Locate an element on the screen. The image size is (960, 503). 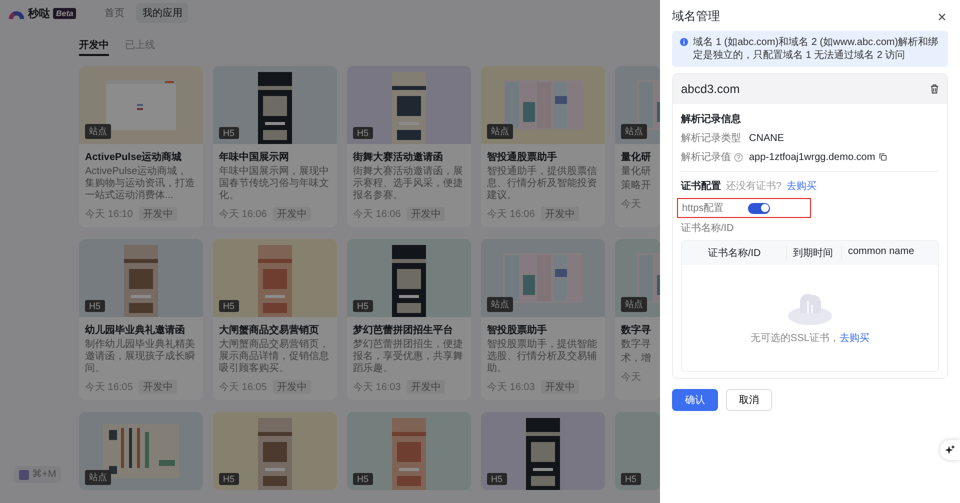
app-card: 站点 智投股票助手 智投股票助手，提供智能选股、行情分析及交易辅助。 今天 16:03 开发中 is located at coordinates (543, 319).